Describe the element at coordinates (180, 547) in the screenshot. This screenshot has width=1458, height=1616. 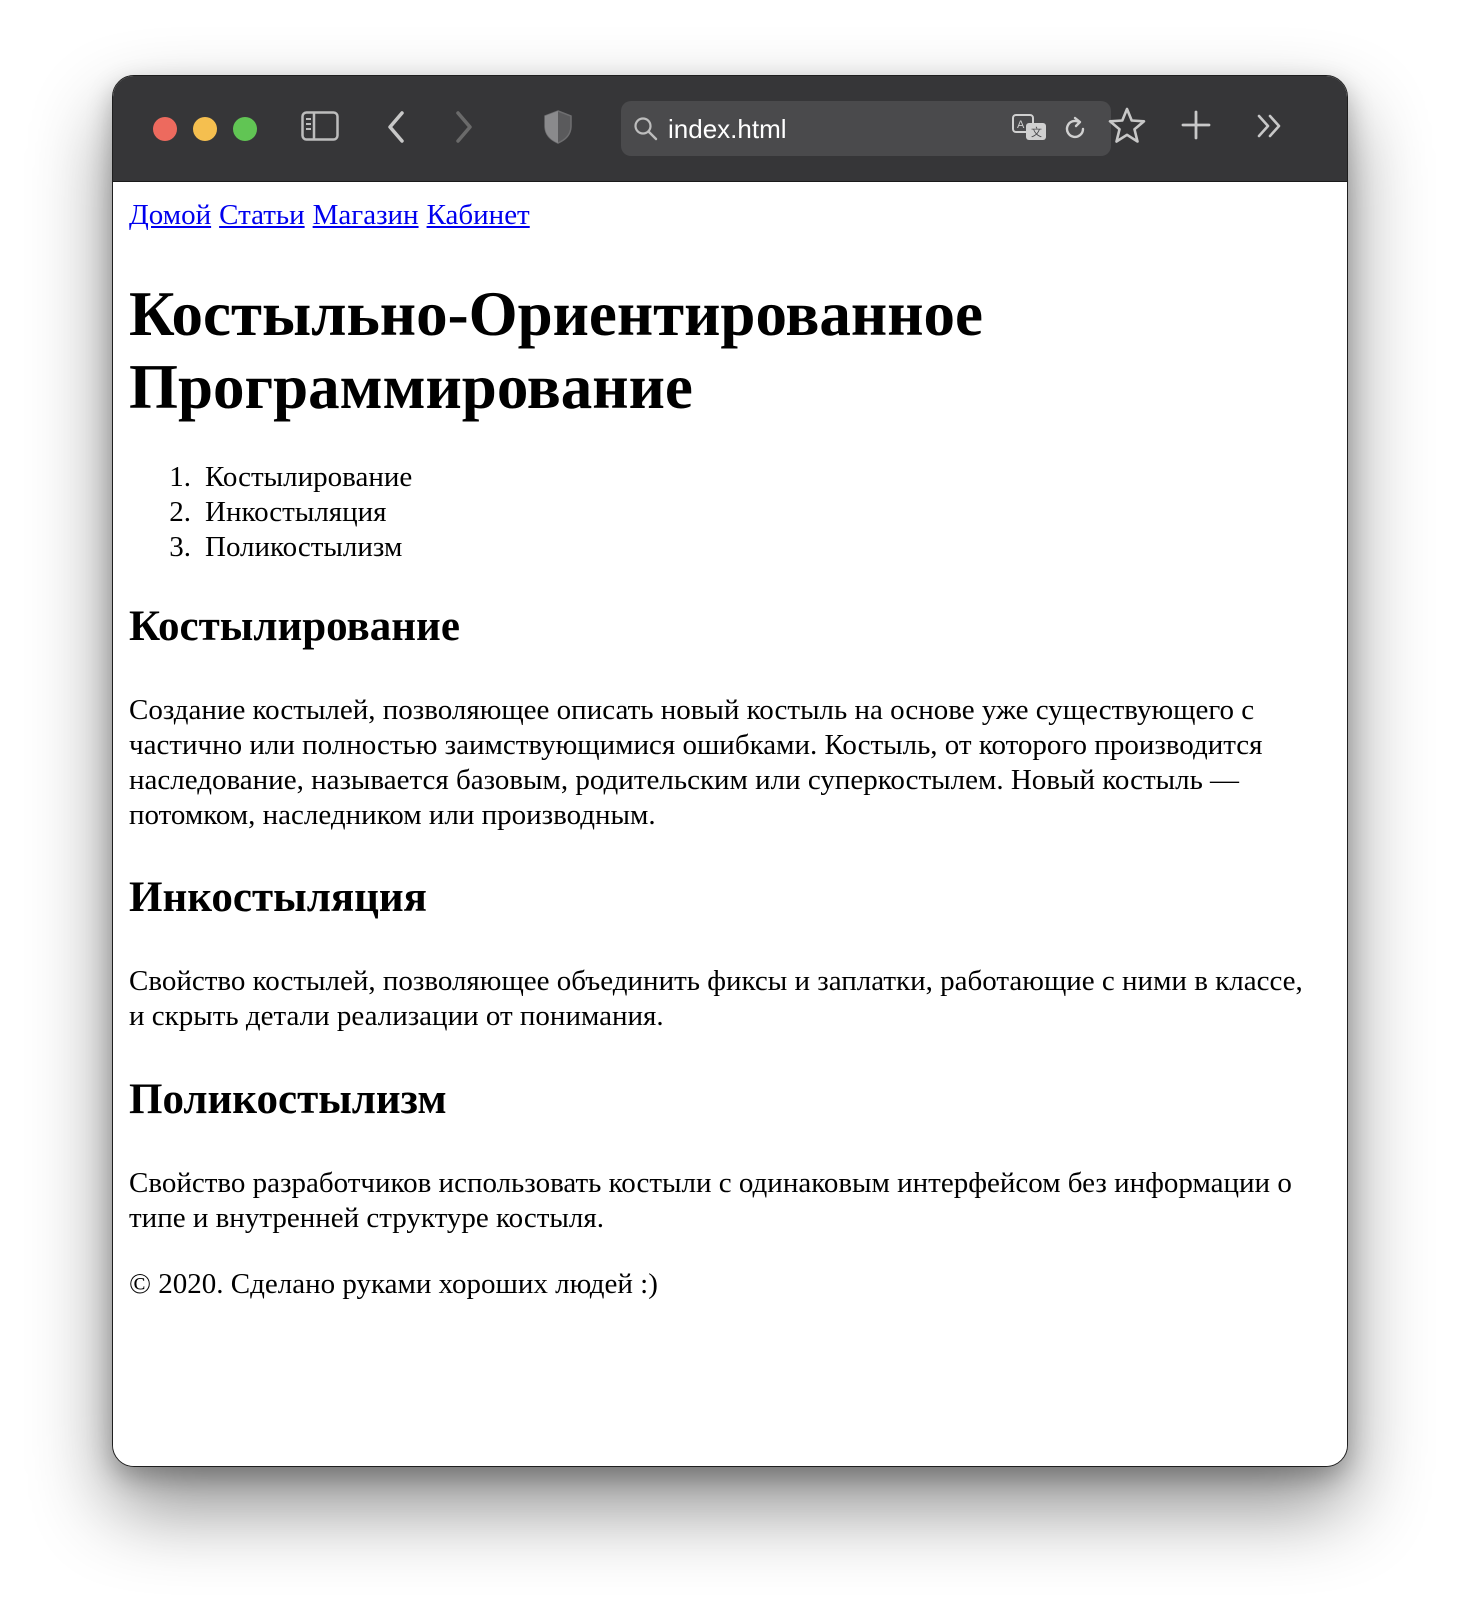
I see `toc-number: 3.` at that location.